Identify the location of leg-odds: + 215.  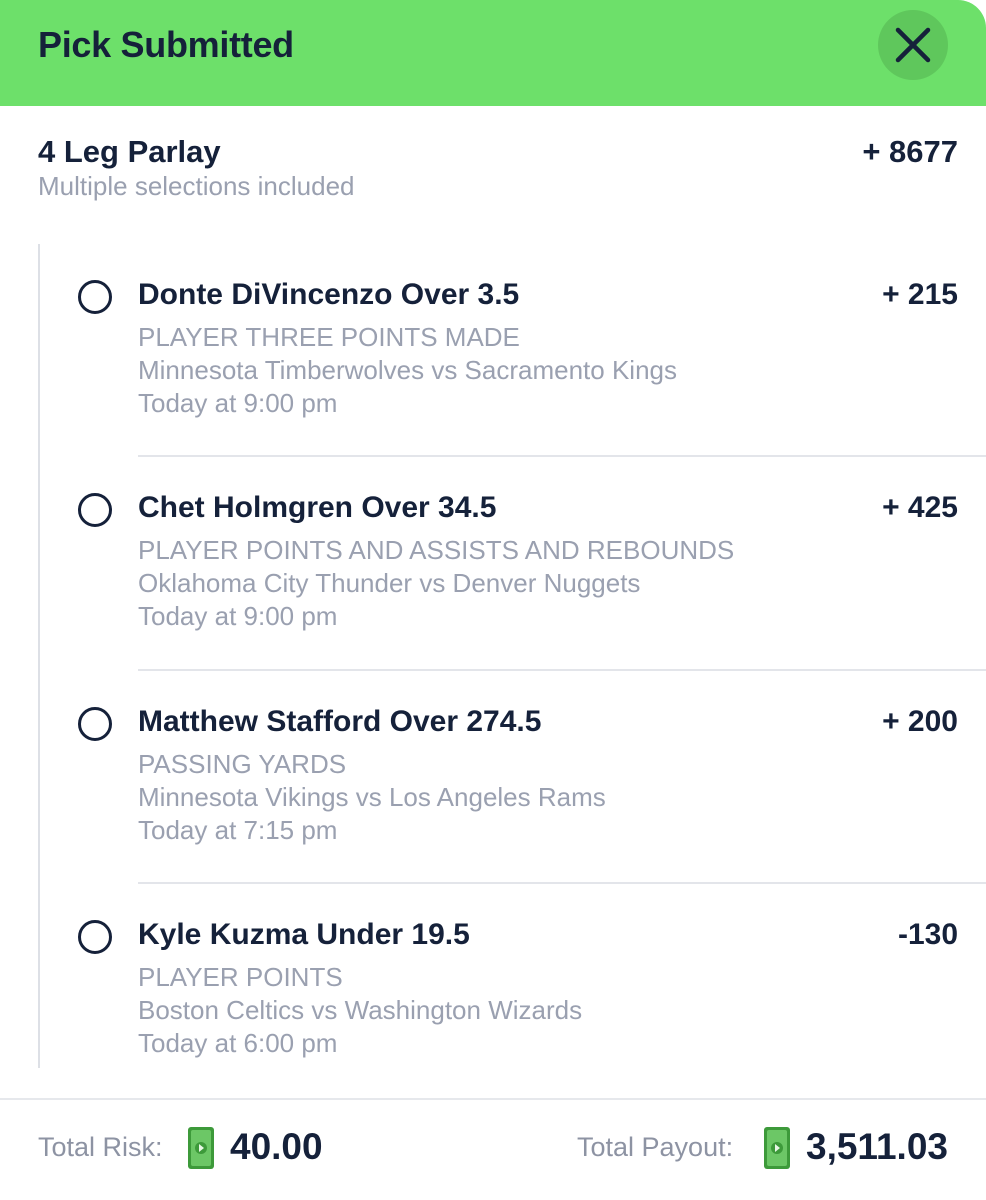
(920, 294).